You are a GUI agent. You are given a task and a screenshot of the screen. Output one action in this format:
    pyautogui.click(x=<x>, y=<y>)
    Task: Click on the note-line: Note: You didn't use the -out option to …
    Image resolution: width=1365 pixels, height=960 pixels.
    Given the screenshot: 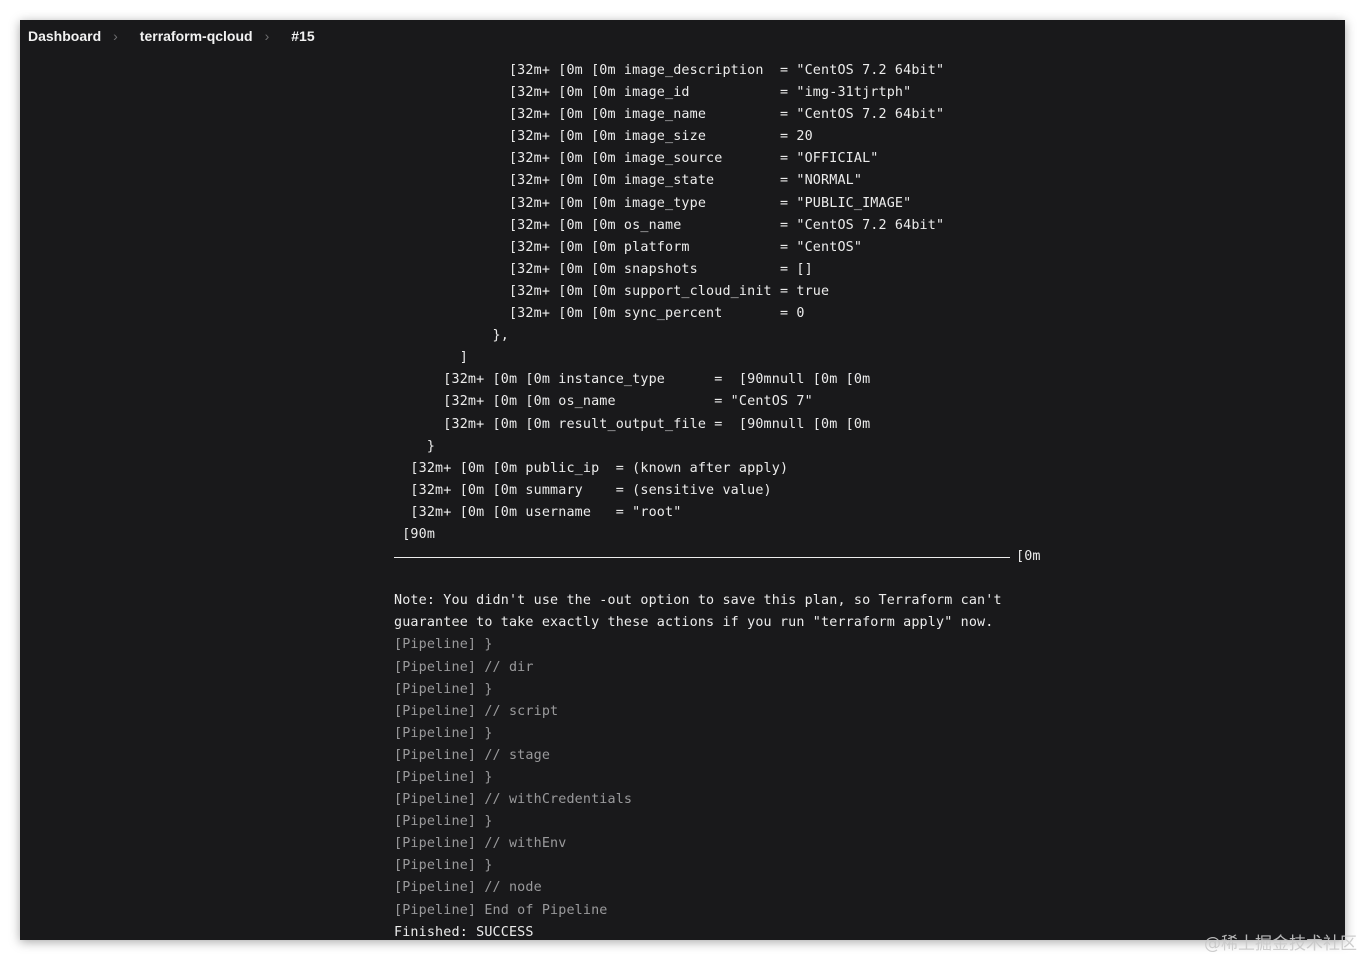 What is the action you would take?
    pyautogui.click(x=698, y=601)
    